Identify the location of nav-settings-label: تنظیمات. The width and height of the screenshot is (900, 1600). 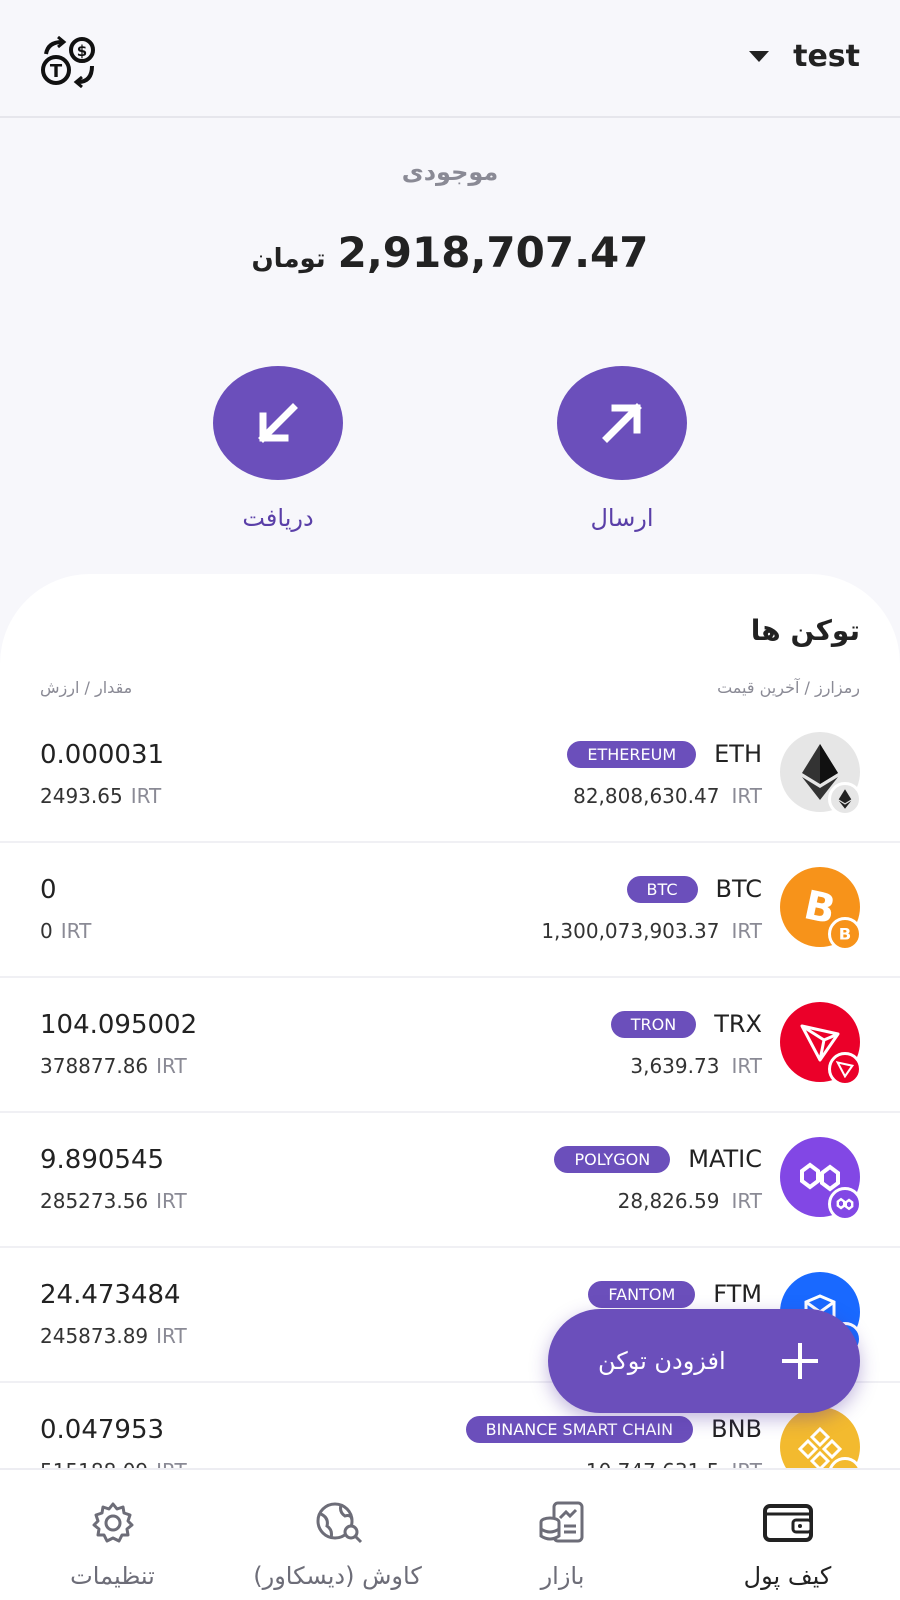
(112, 1576).